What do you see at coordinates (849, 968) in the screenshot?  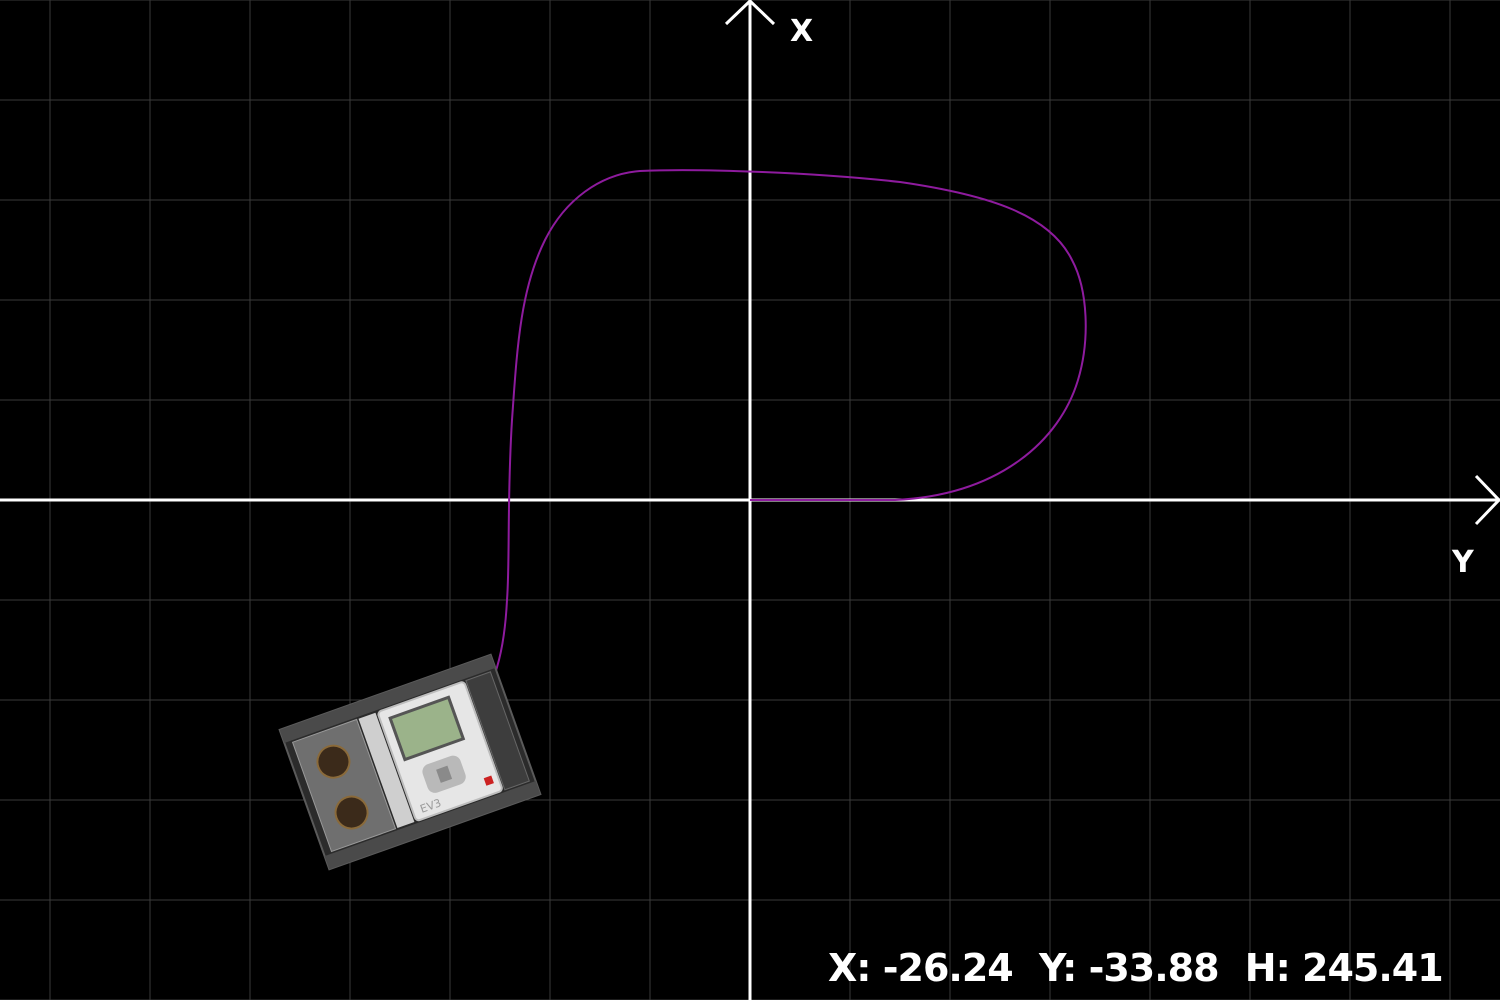 I see `x-coordinate-label: X:` at bounding box center [849, 968].